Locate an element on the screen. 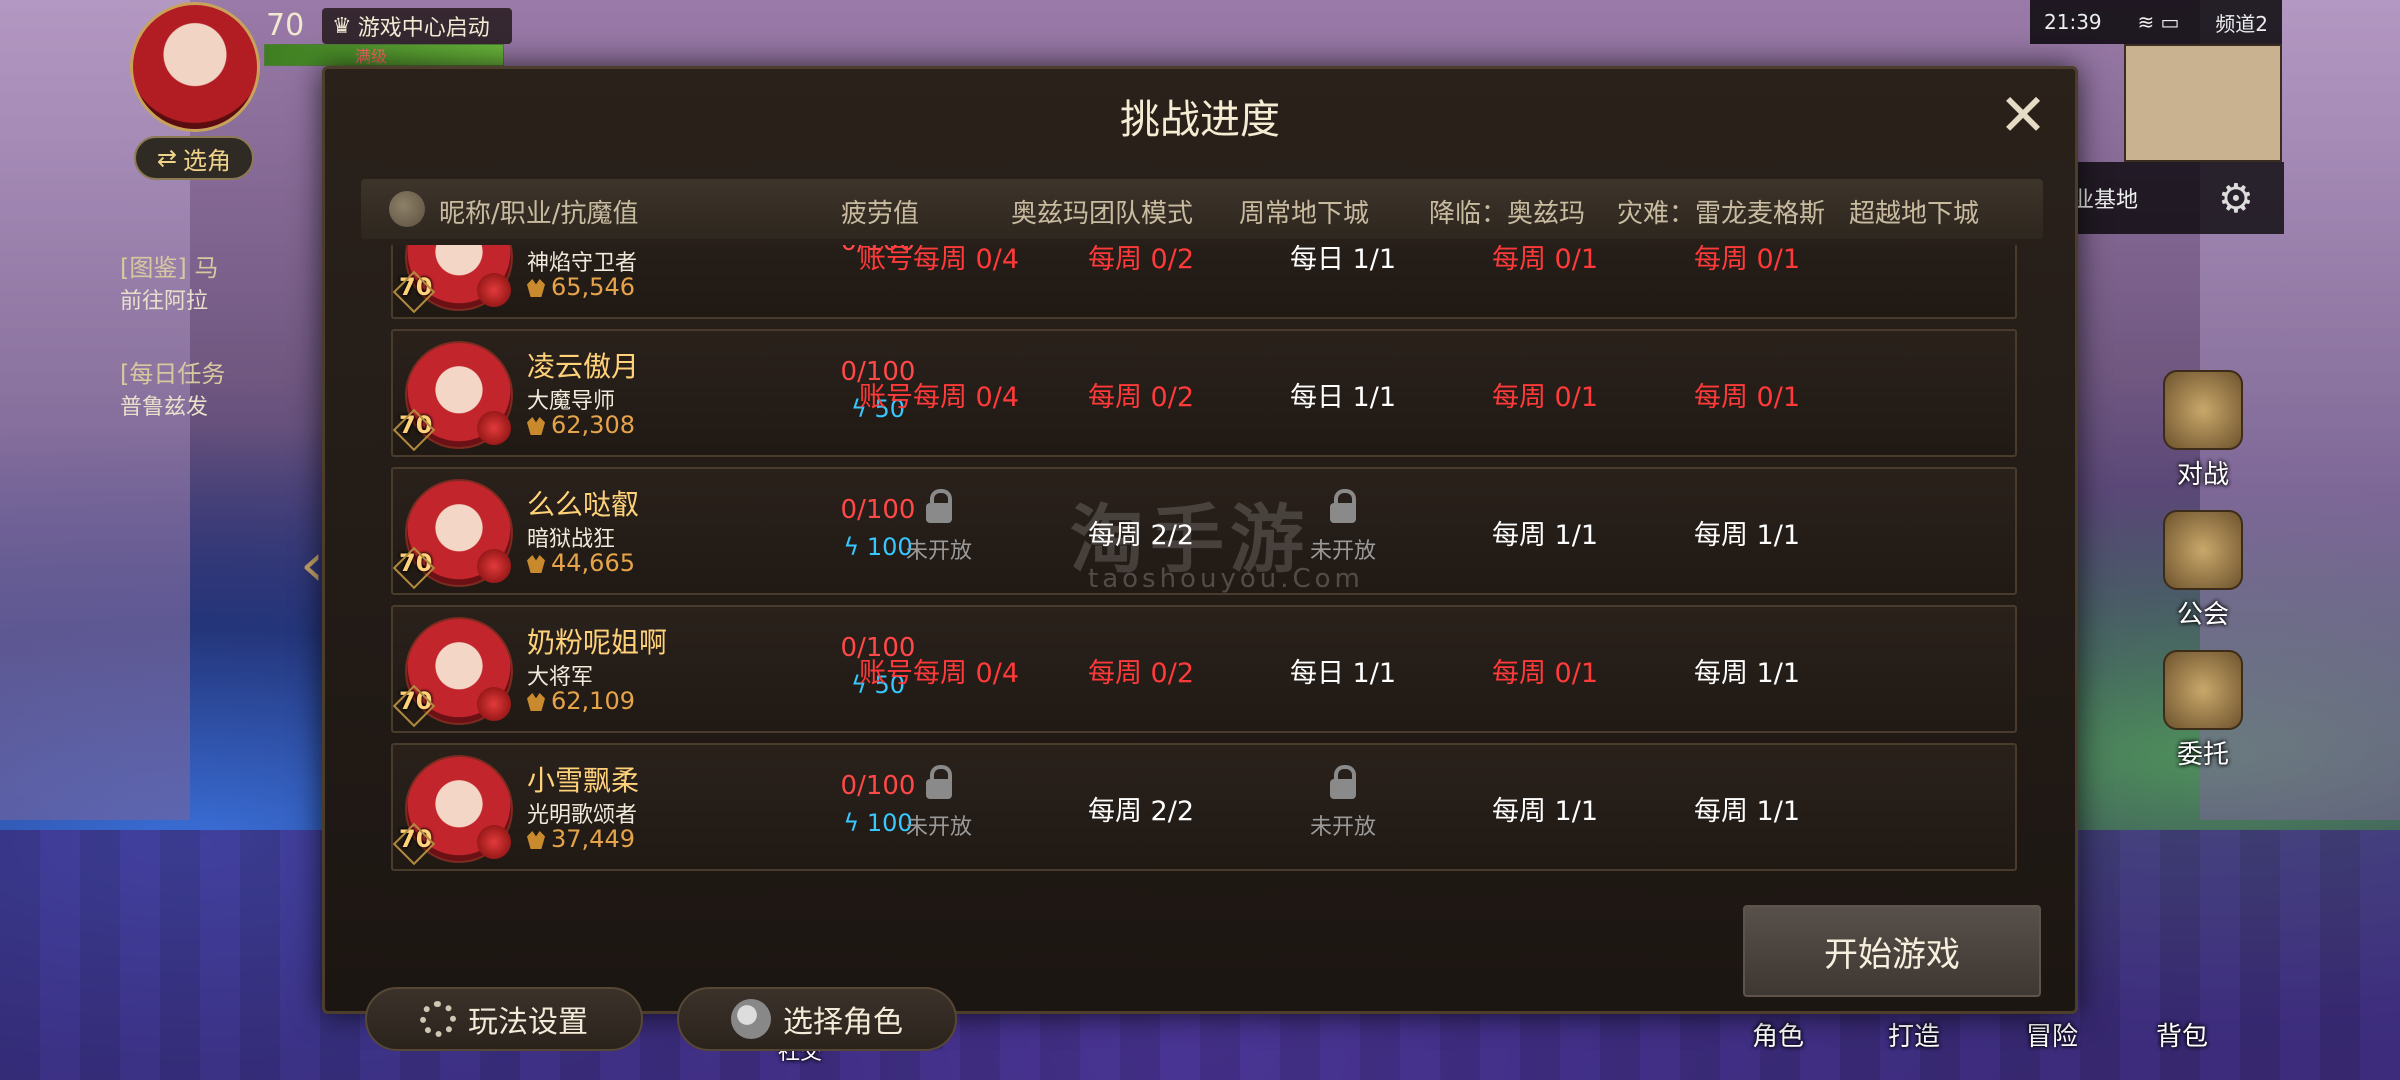  col-name: 昵称/职业/抗魔值 is located at coordinates (539, 214).